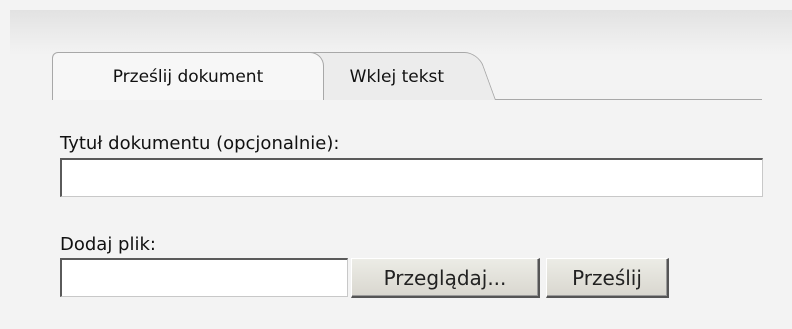 Image resolution: width=792 pixels, height=329 pixels. I want to click on tab-paste-text: Wklej tekst, so click(396, 76).